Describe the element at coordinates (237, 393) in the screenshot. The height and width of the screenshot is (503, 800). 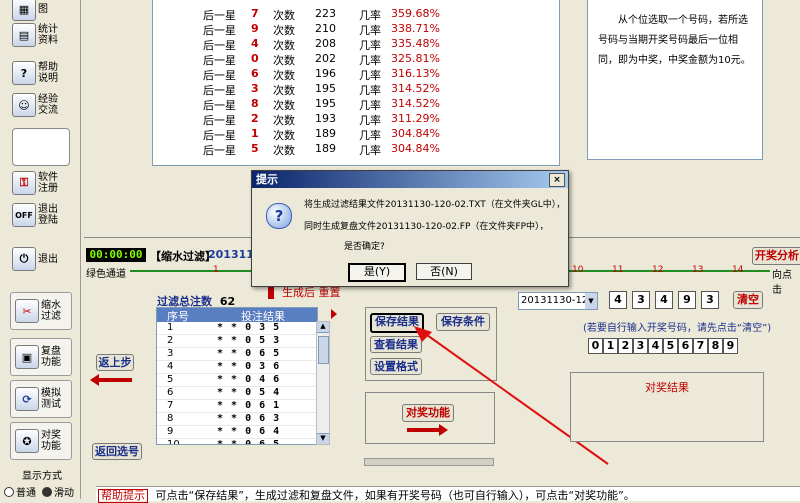
I see `table-row: 6 * * 0 5 4` at that location.